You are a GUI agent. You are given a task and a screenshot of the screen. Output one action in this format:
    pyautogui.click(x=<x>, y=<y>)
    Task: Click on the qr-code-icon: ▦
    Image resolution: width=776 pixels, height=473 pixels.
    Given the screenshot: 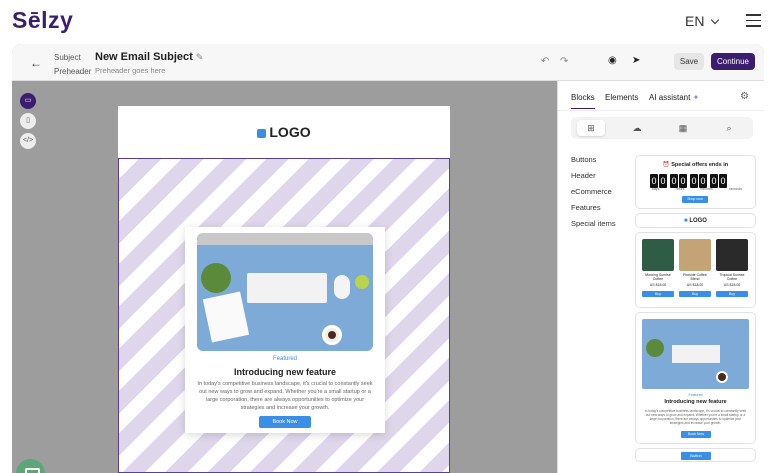 What is the action you would take?
    pyautogui.click(x=683, y=128)
    